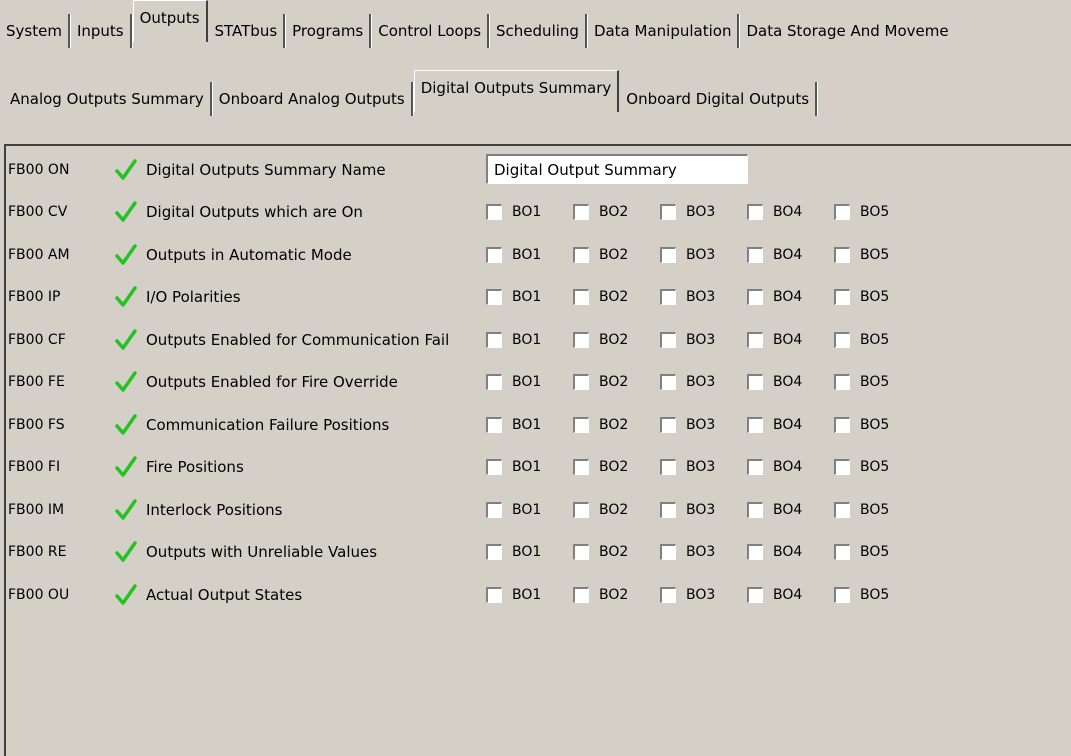  Describe the element at coordinates (262, 552) in the screenshot. I see `row-label: Outputs with Unreliable Values` at that location.